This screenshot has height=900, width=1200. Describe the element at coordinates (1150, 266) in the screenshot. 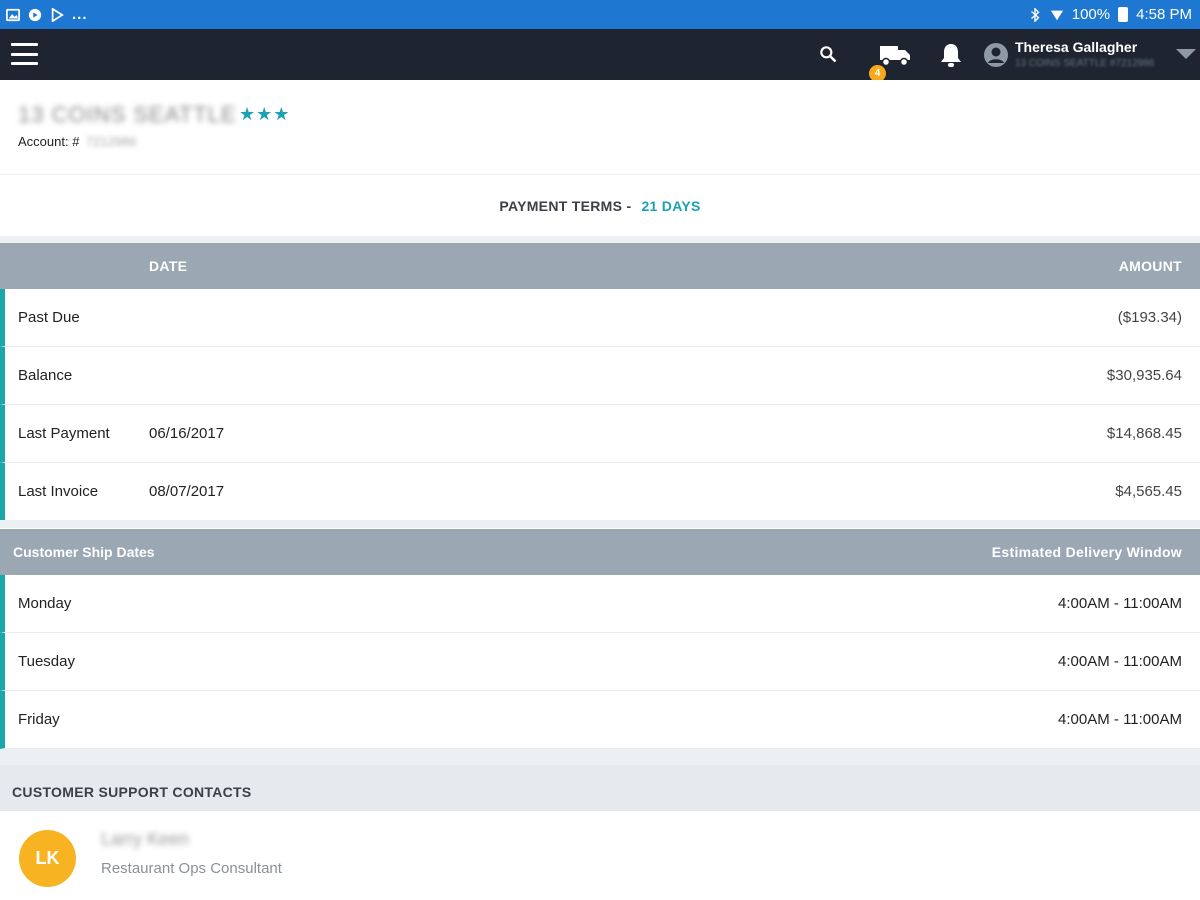

I see `column-header-amount: AMOUNT` at that location.